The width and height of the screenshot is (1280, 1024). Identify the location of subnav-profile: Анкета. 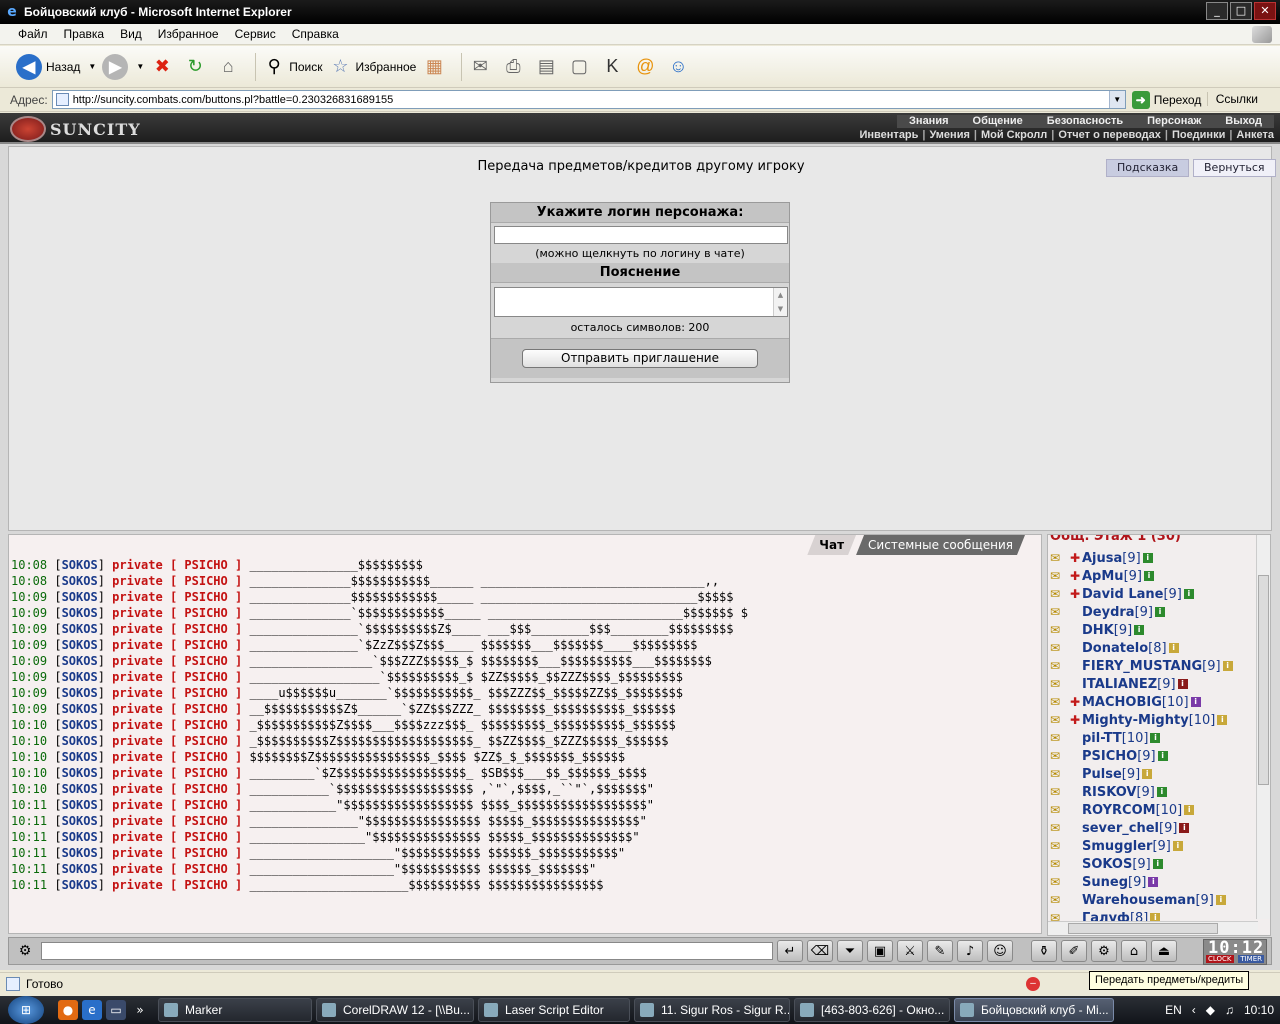
(1255, 135).